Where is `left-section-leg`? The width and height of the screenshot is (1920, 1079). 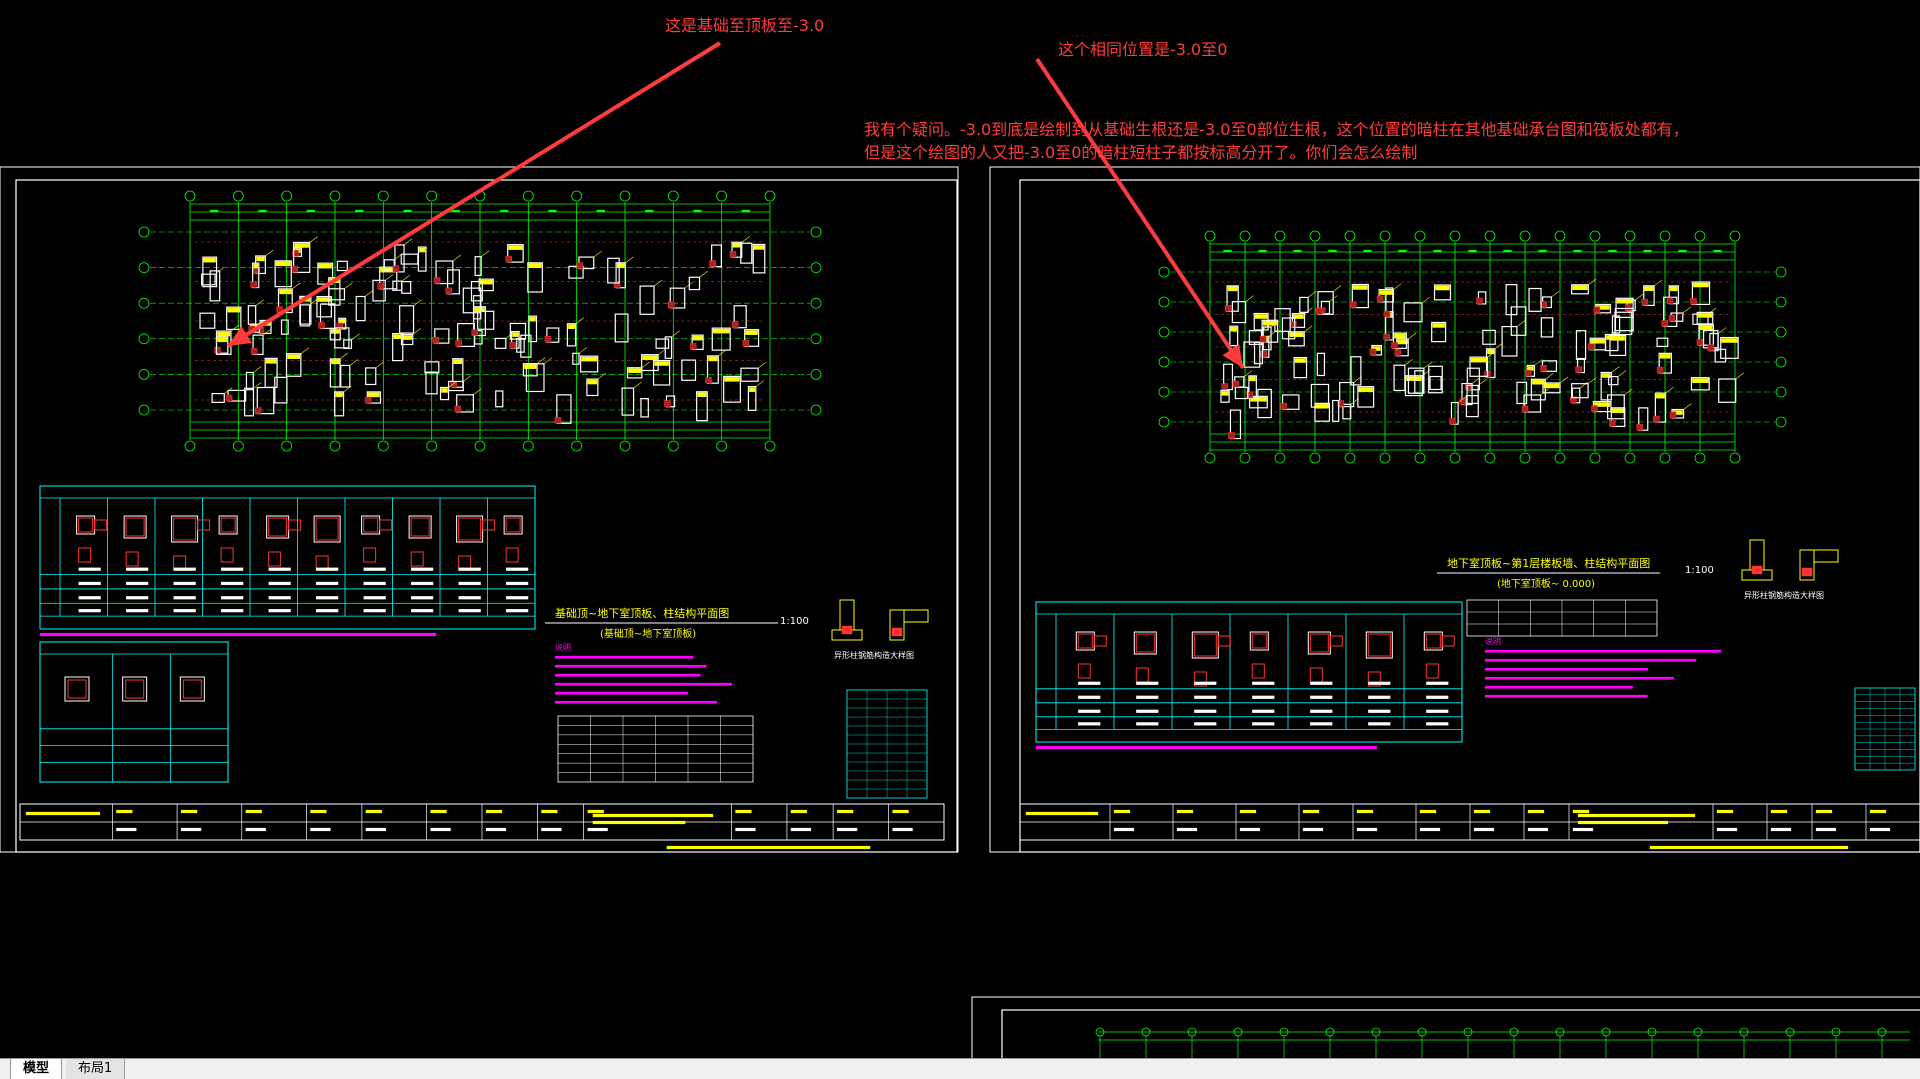
left-section-leg is located at coordinates (489, 525).